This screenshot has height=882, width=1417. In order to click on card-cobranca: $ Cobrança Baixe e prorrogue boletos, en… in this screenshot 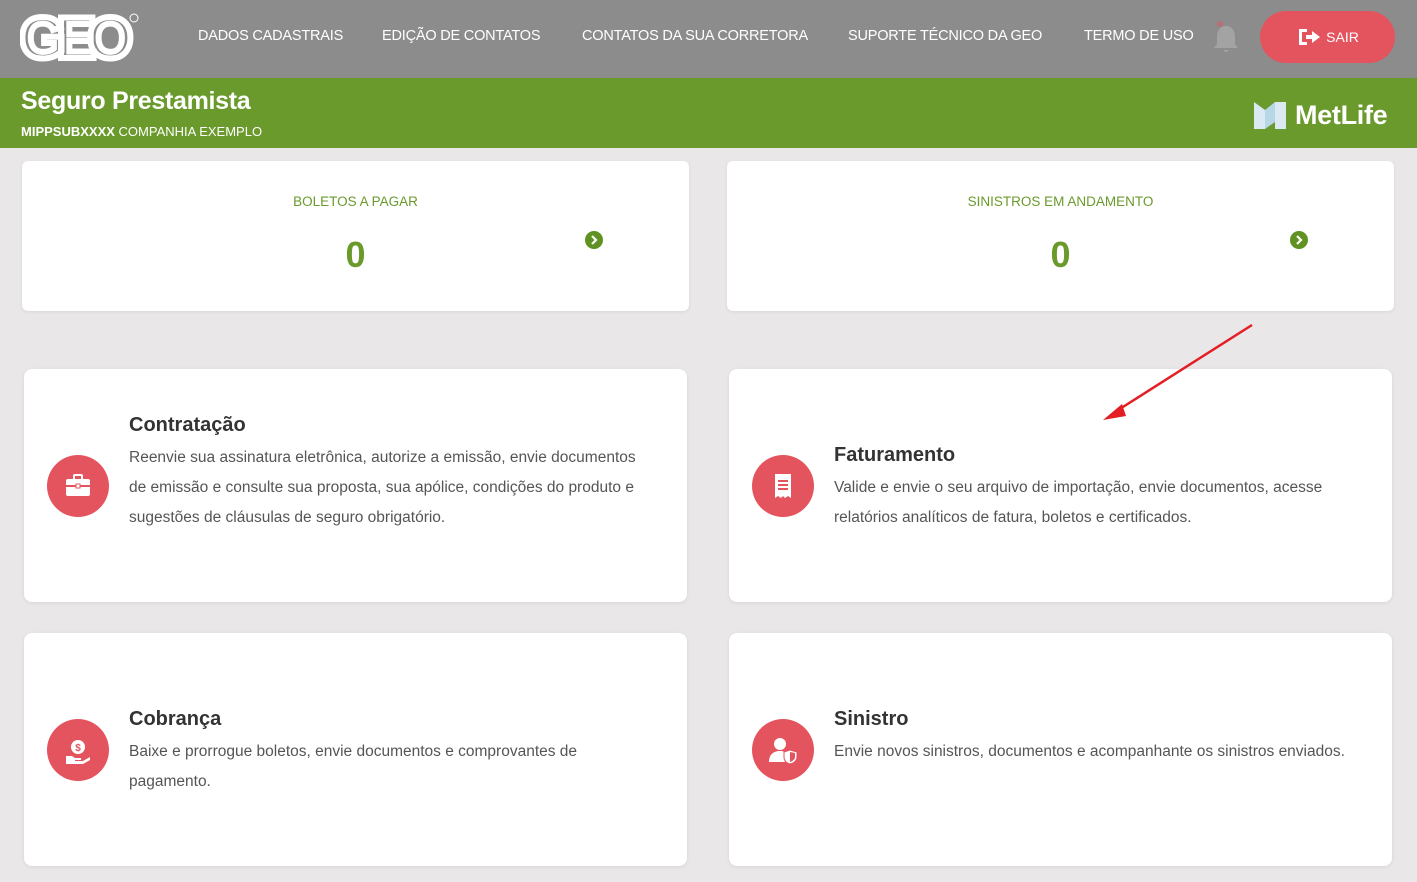, I will do `click(355, 749)`.